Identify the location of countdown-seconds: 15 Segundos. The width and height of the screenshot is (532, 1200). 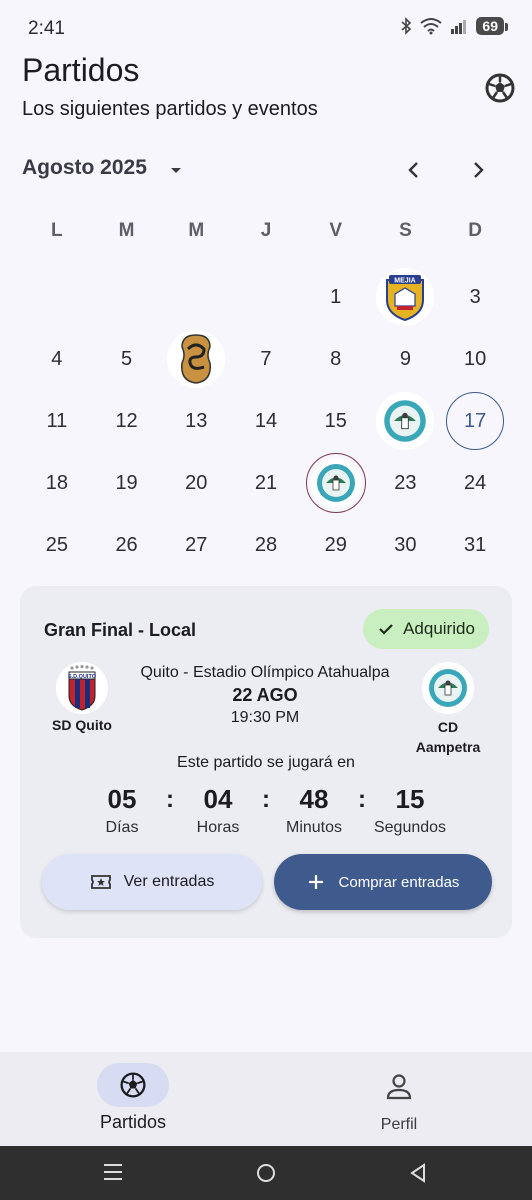
(410, 810).